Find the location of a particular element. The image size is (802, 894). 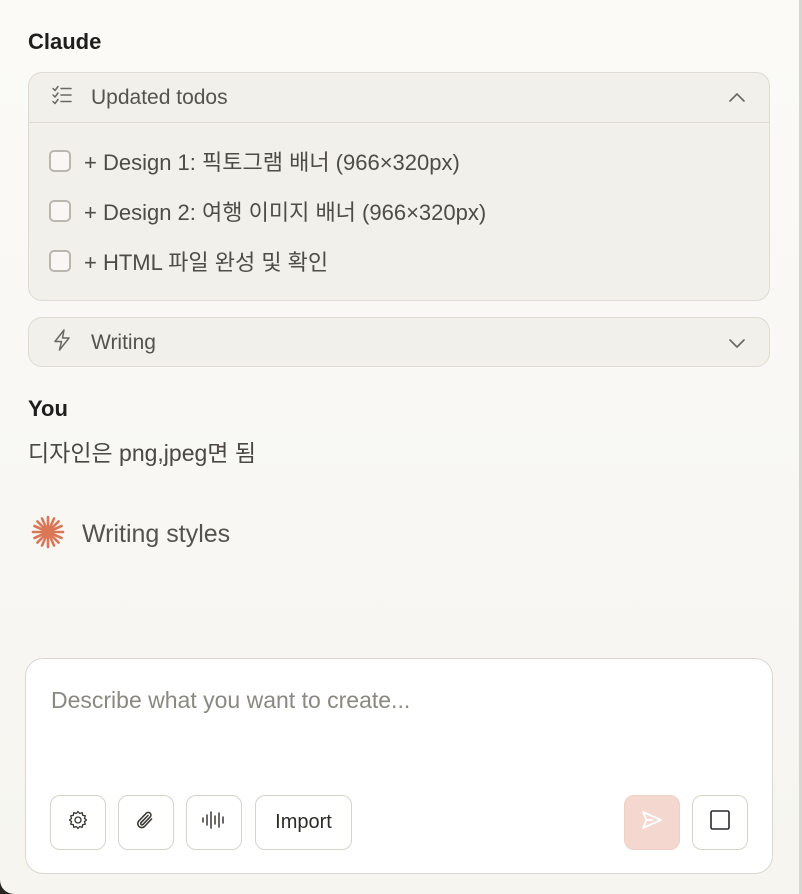

waveform-icon is located at coordinates (214, 822).